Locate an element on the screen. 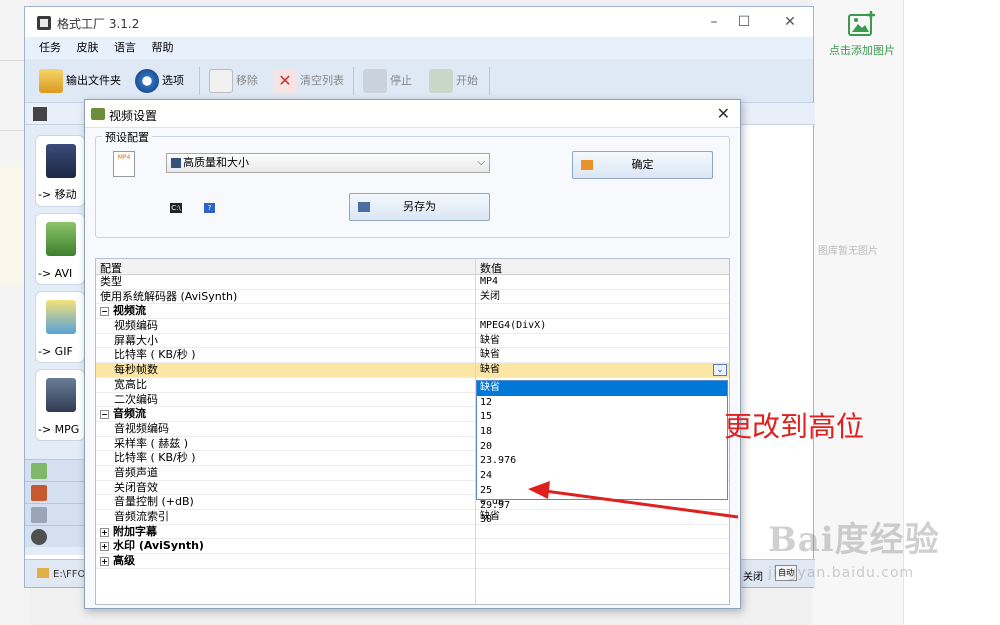 The image size is (1000, 625). watermark-logo: Bai度经验 is located at coordinates (854, 540).